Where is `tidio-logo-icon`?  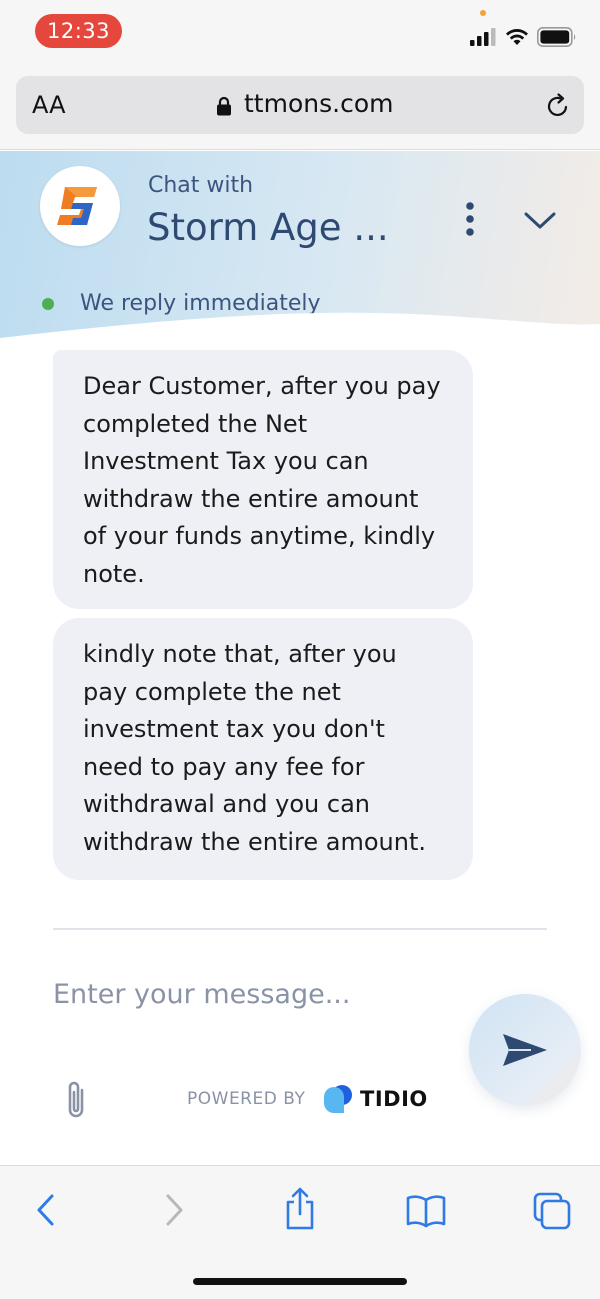 tidio-logo-icon is located at coordinates (338, 1099).